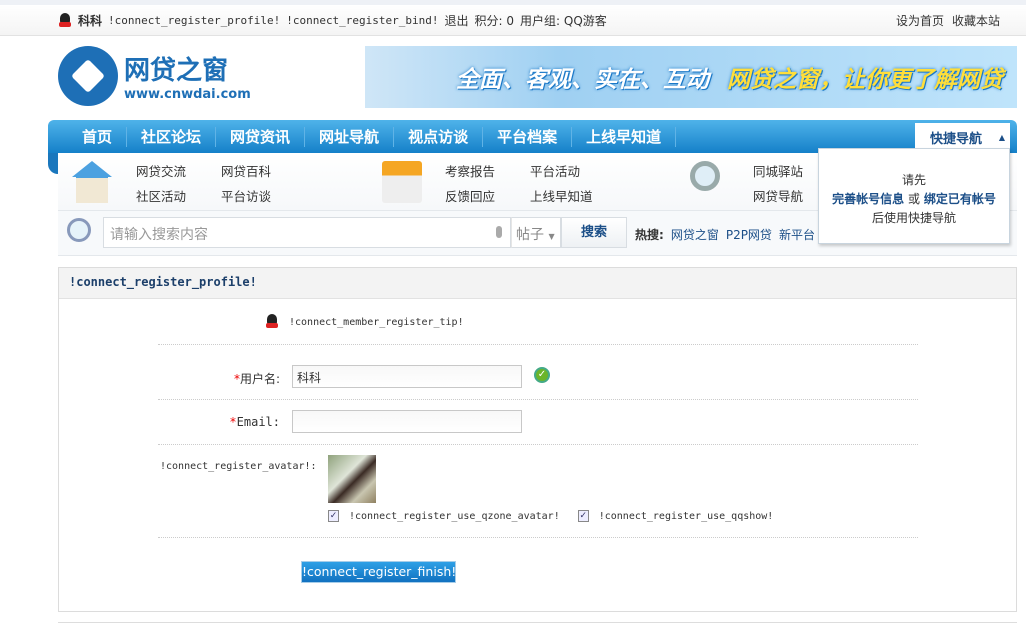  What do you see at coordinates (378, 572) in the screenshot?
I see `register-finish-button: !connect_register_finish!` at bounding box center [378, 572].